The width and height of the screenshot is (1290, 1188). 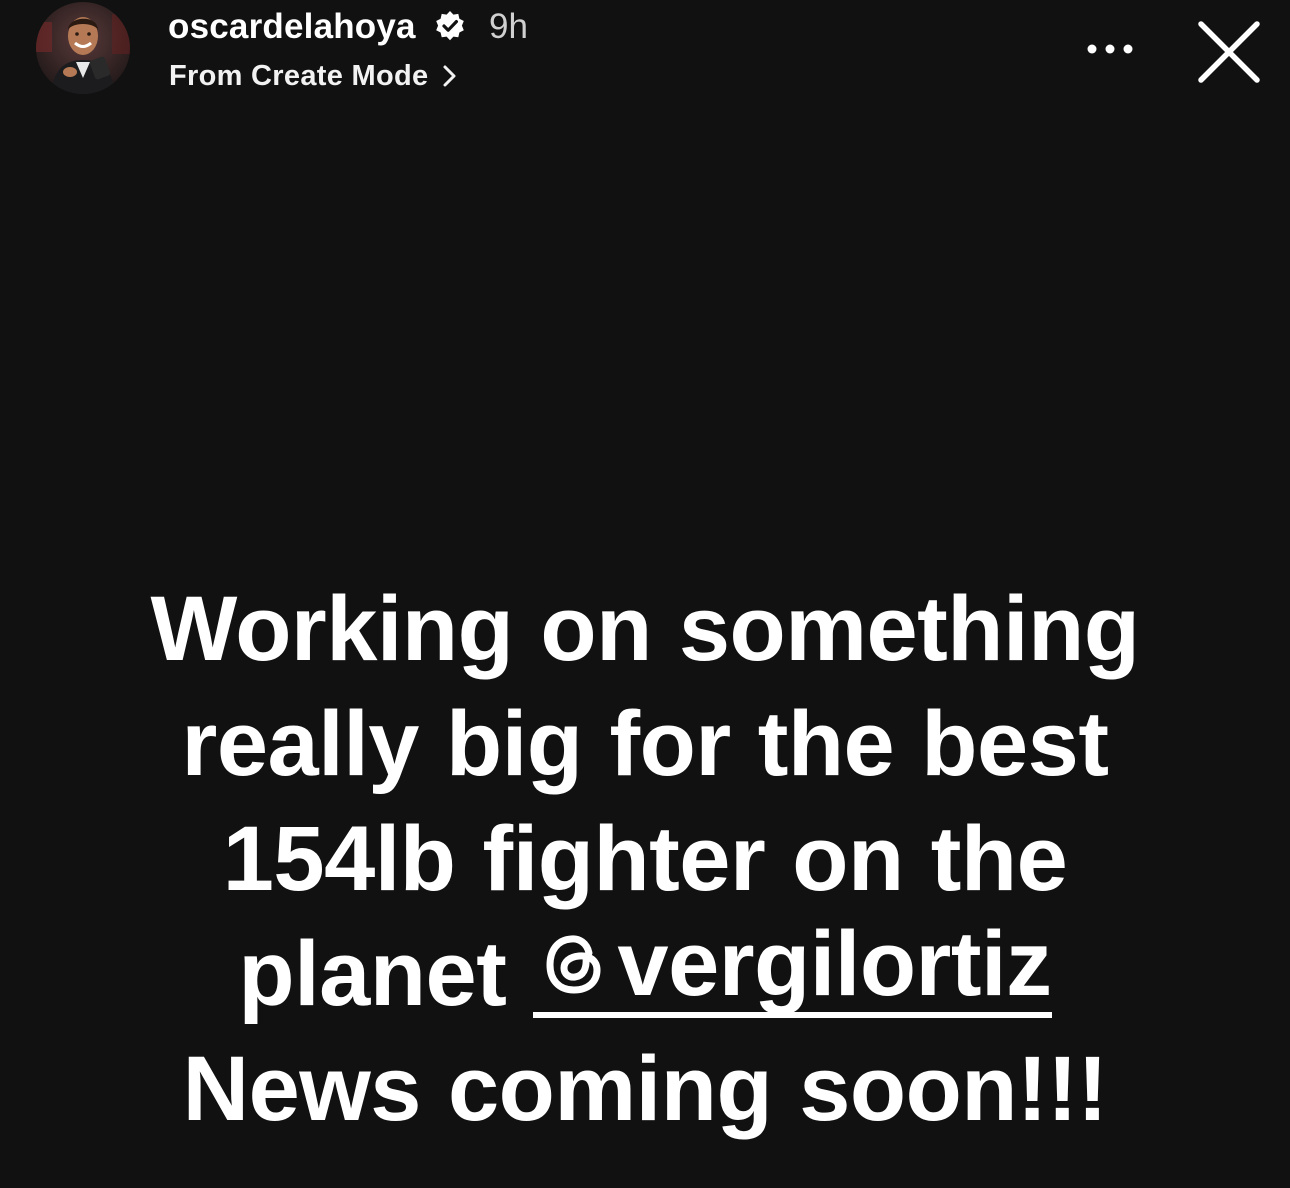 What do you see at coordinates (645, 1089) in the screenshot?
I see `caption-line: News coming soon!!!` at bounding box center [645, 1089].